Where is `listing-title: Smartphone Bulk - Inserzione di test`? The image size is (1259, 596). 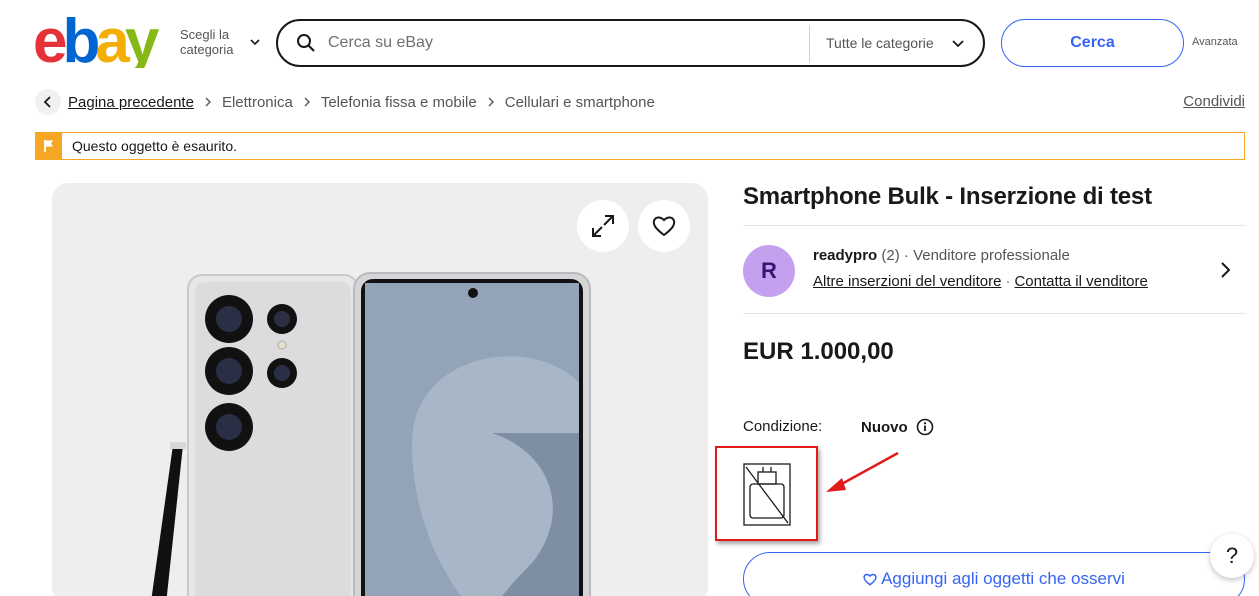 listing-title: Smartphone Bulk - Inserzione di test is located at coordinates (947, 196).